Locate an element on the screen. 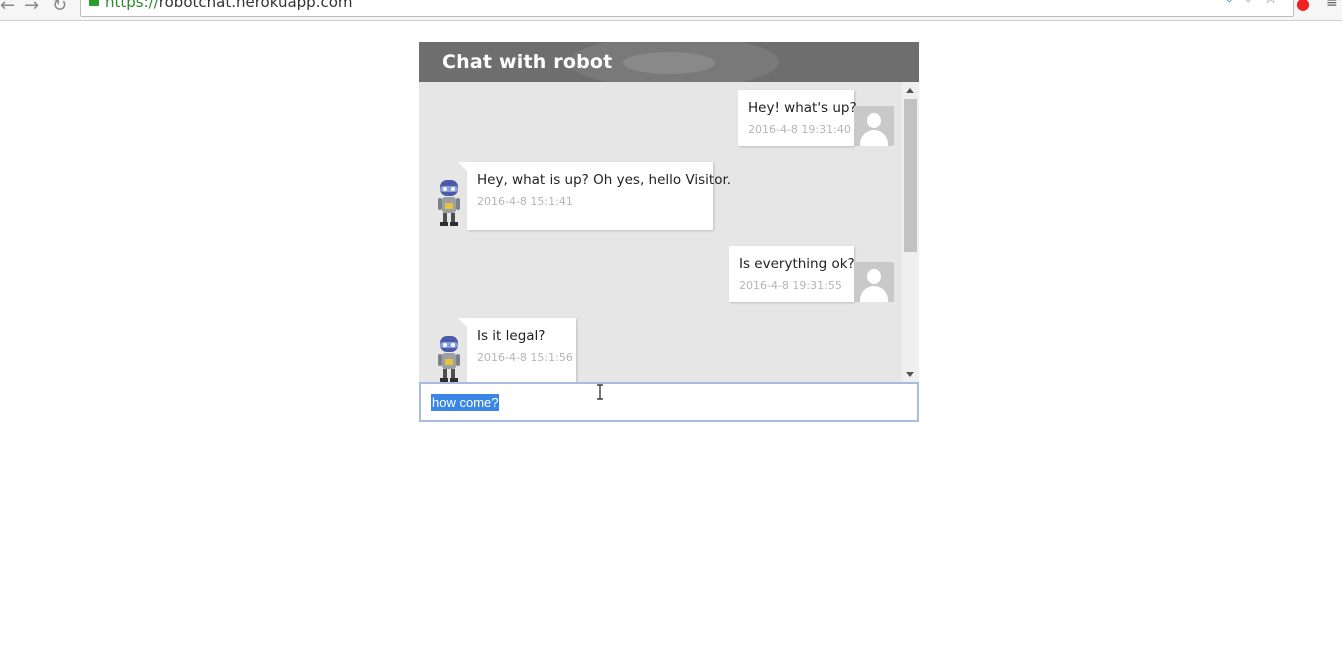 This screenshot has height=646, width=1342. extension-icon: ● is located at coordinates (1303, 6).